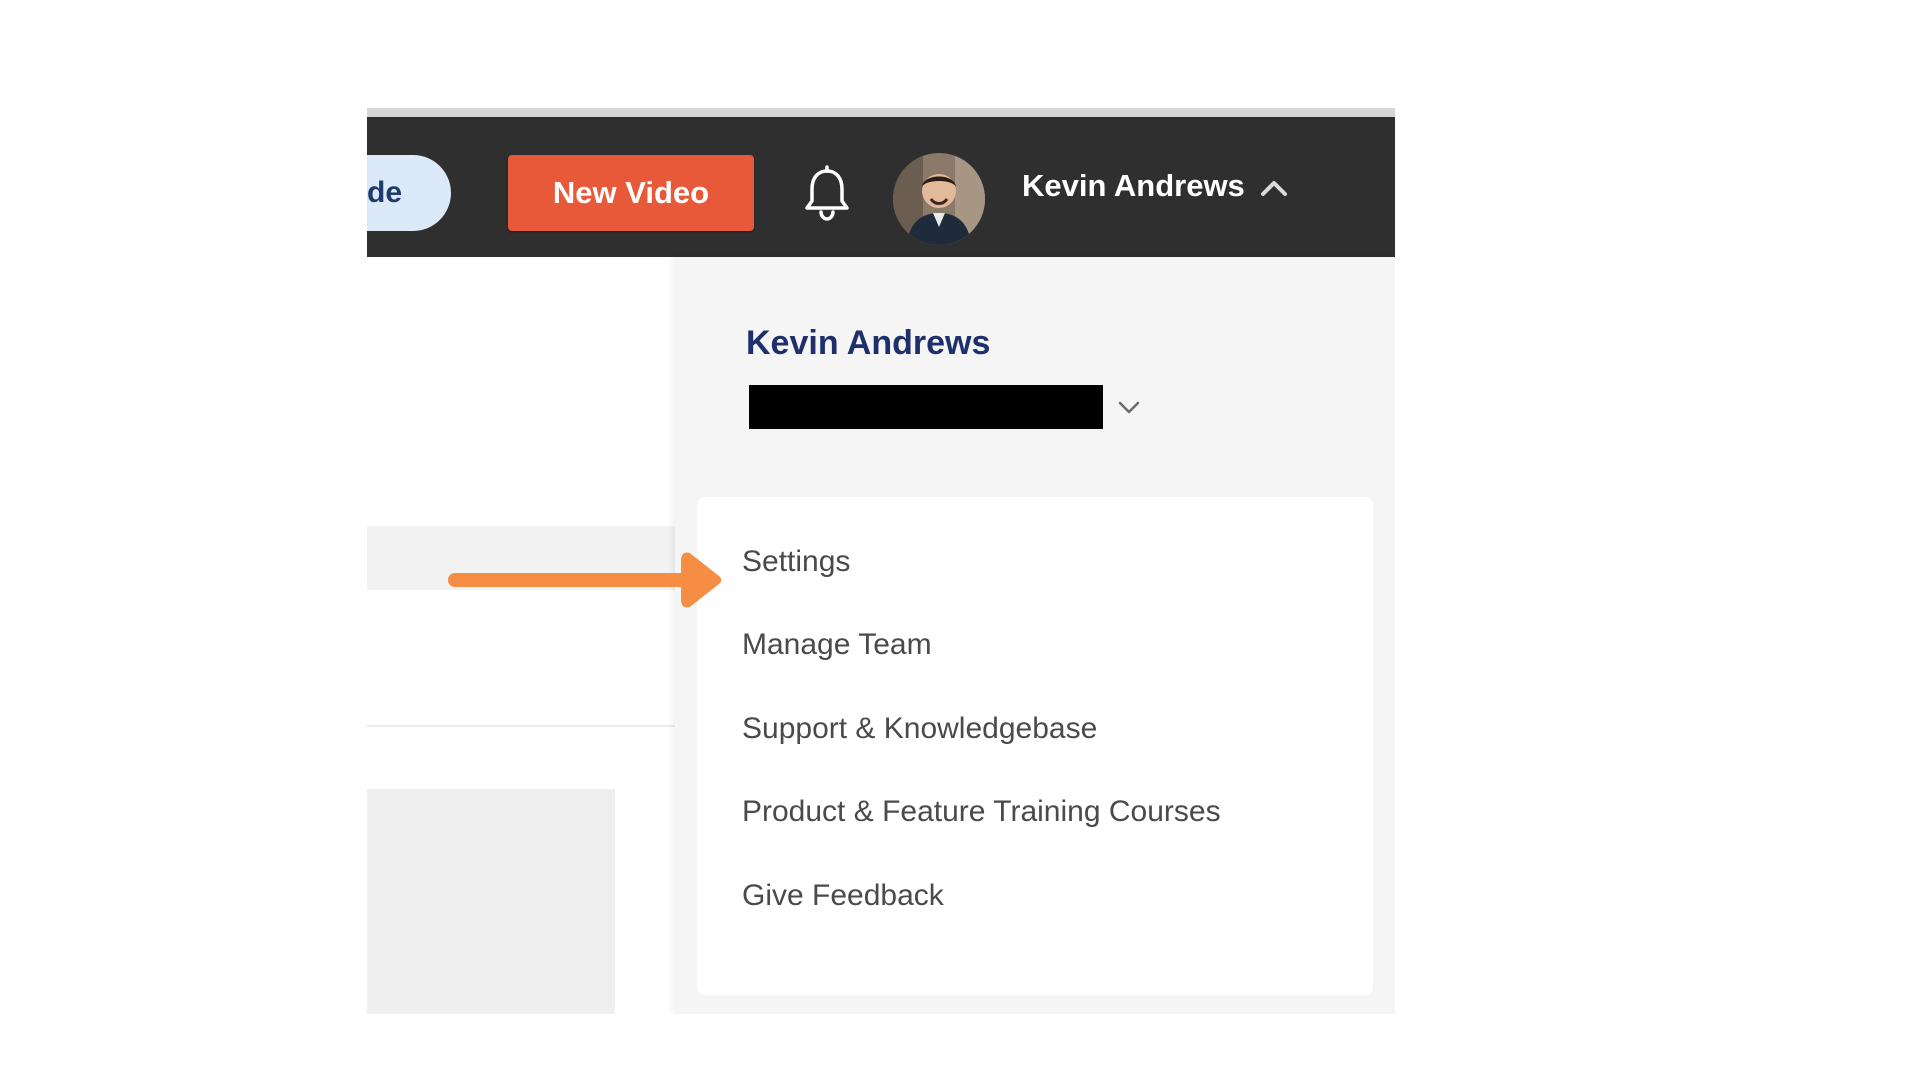 The height and width of the screenshot is (1080, 1920). What do you see at coordinates (837, 645) in the screenshot?
I see `menu-item-manage-team: Manage Team` at bounding box center [837, 645].